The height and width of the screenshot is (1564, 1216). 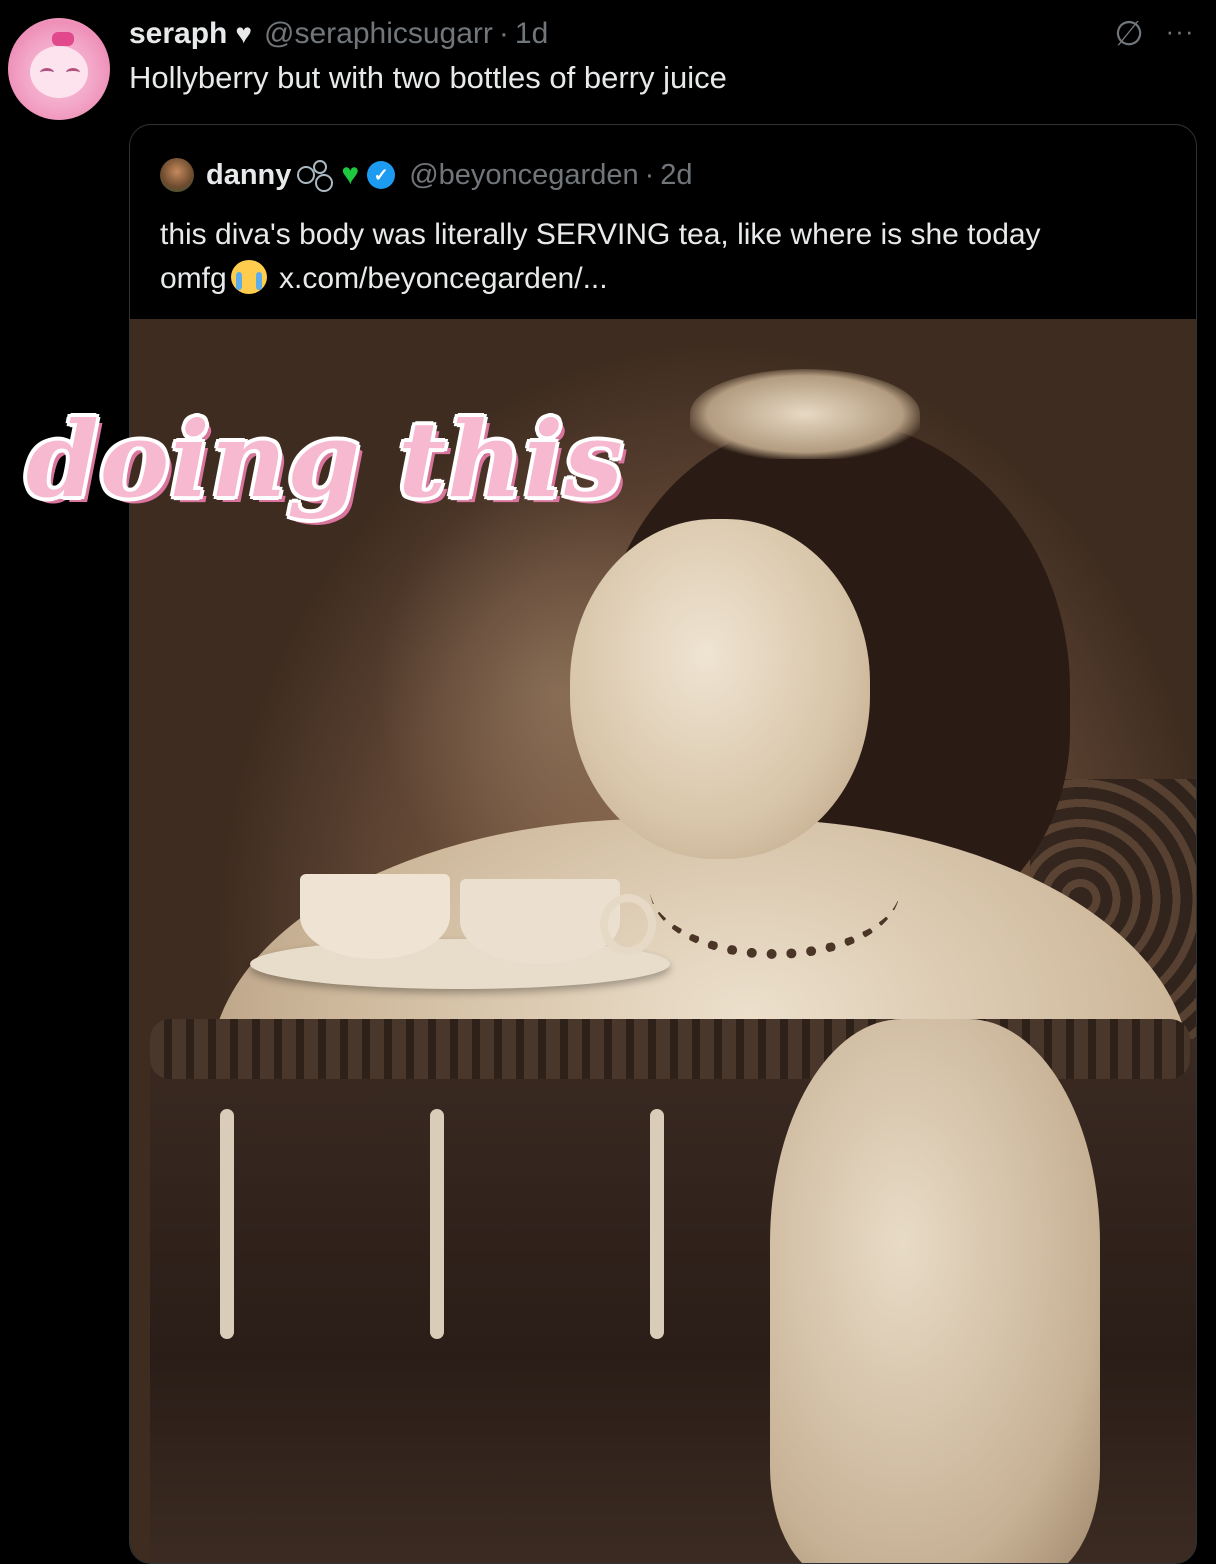 I want to click on photo-saucer, so click(x=460, y=964).